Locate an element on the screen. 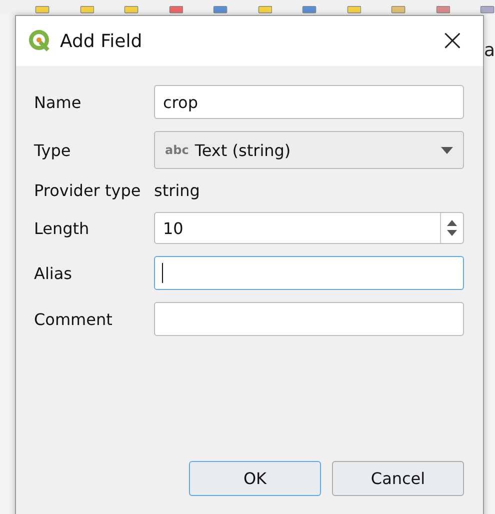 The height and width of the screenshot is (514, 495). text-field: crop is located at coordinates (309, 102).